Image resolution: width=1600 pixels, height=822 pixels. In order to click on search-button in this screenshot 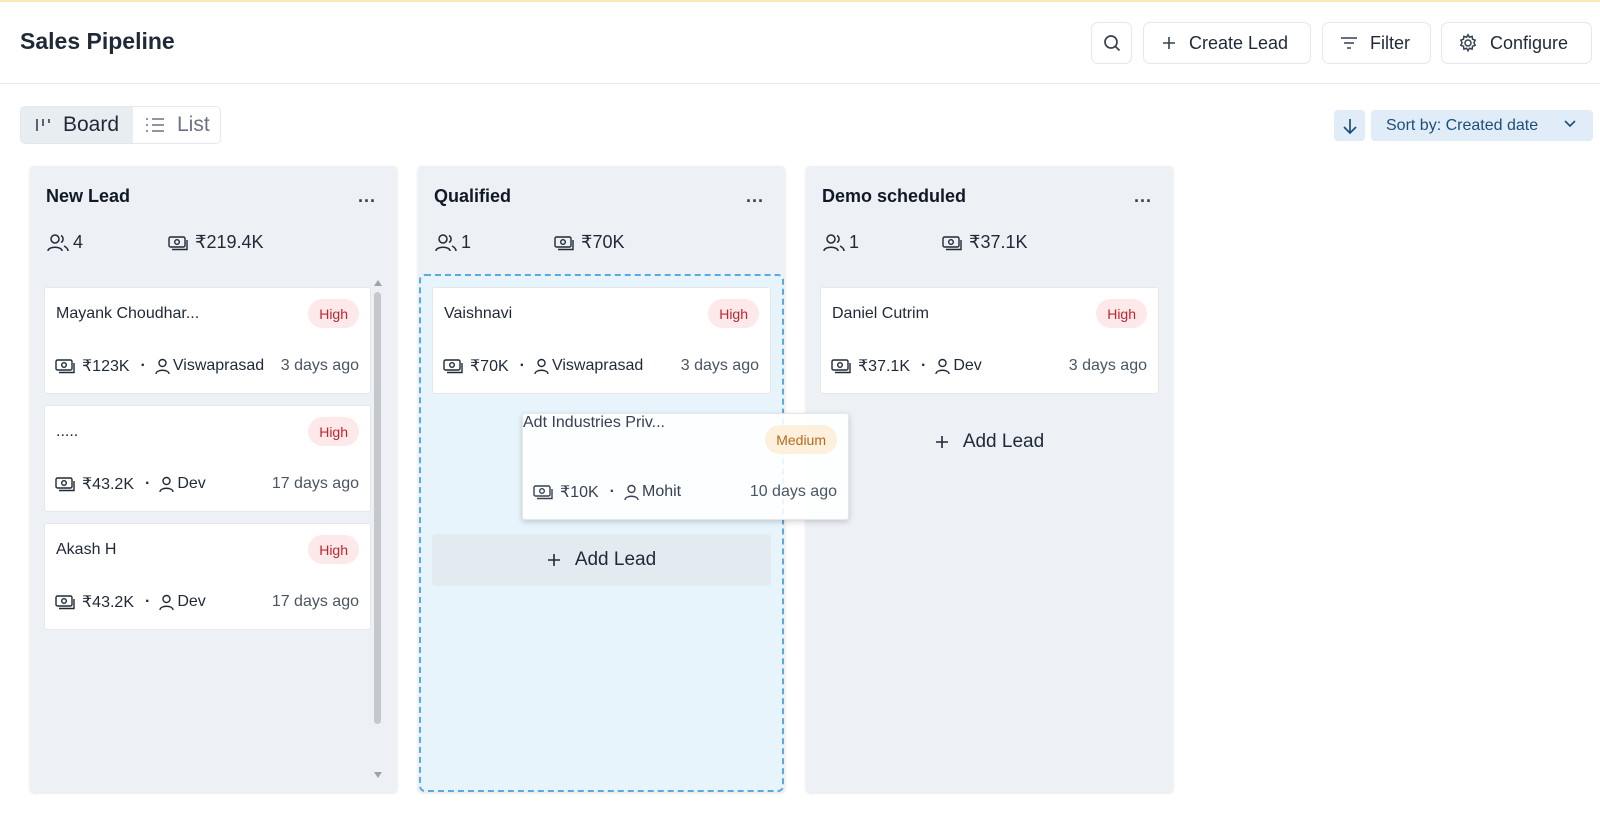, I will do `click(1111, 43)`.